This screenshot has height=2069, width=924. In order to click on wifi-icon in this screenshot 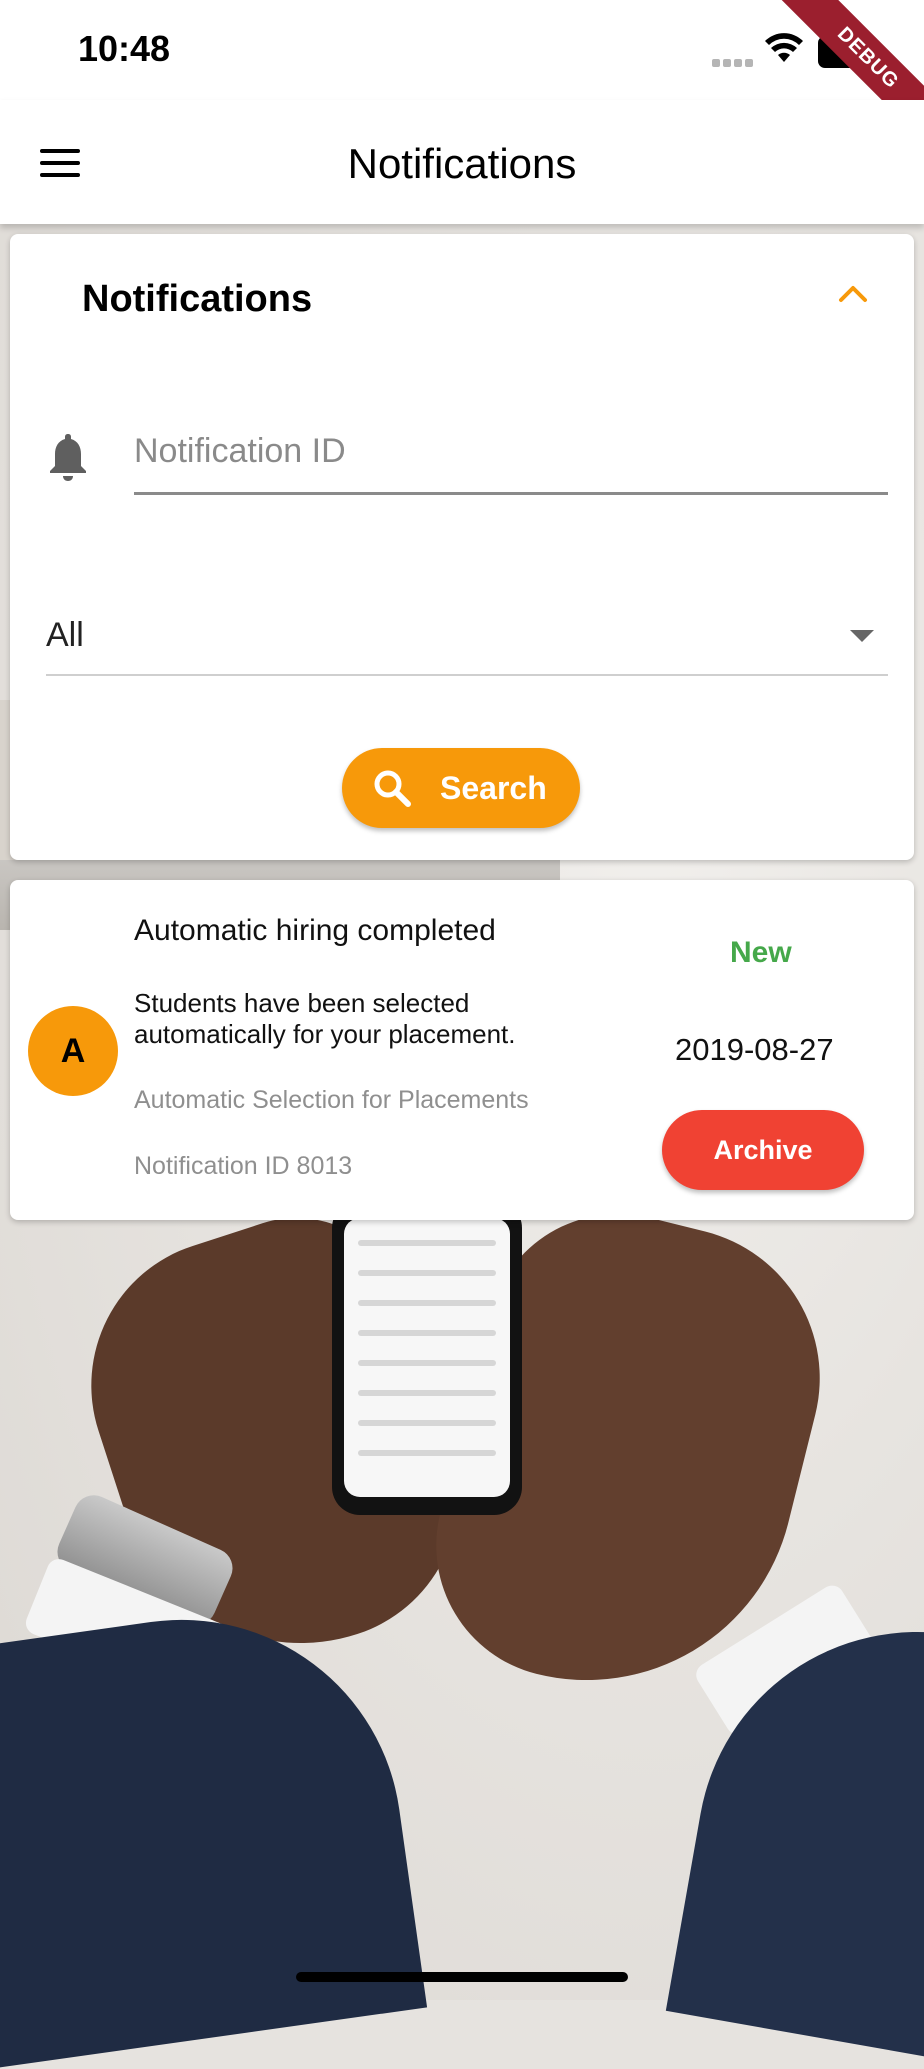, I will do `click(784, 47)`.